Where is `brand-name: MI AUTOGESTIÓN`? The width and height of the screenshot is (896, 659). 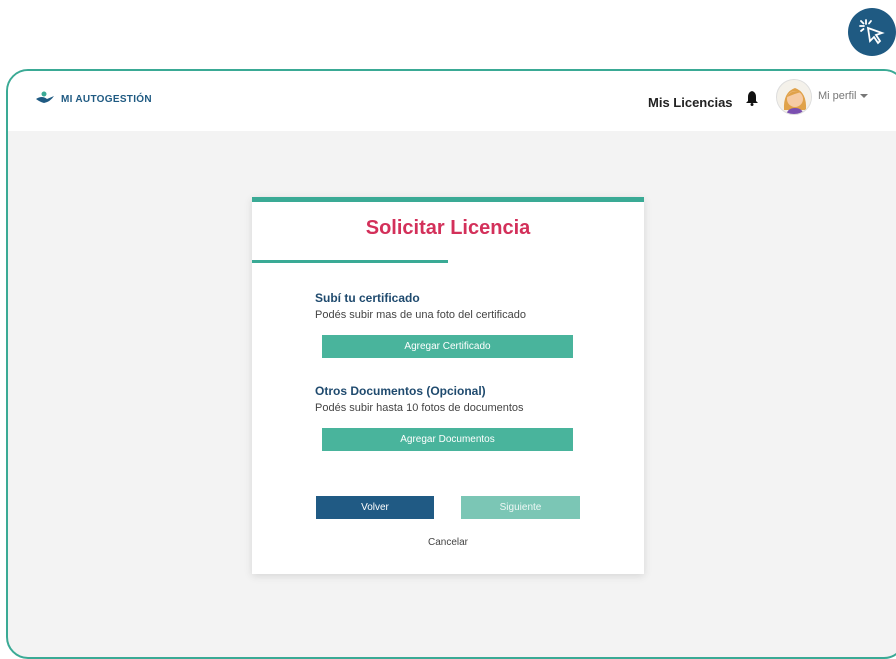
brand-name: MI AUTOGESTIÓN is located at coordinates (106, 99).